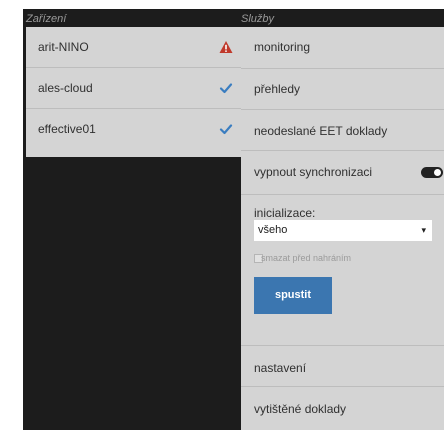 The height and width of the screenshot is (430, 444). Describe the element at coordinates (258, 19) in the screenshot. I see `services-header: Služby` at that location.